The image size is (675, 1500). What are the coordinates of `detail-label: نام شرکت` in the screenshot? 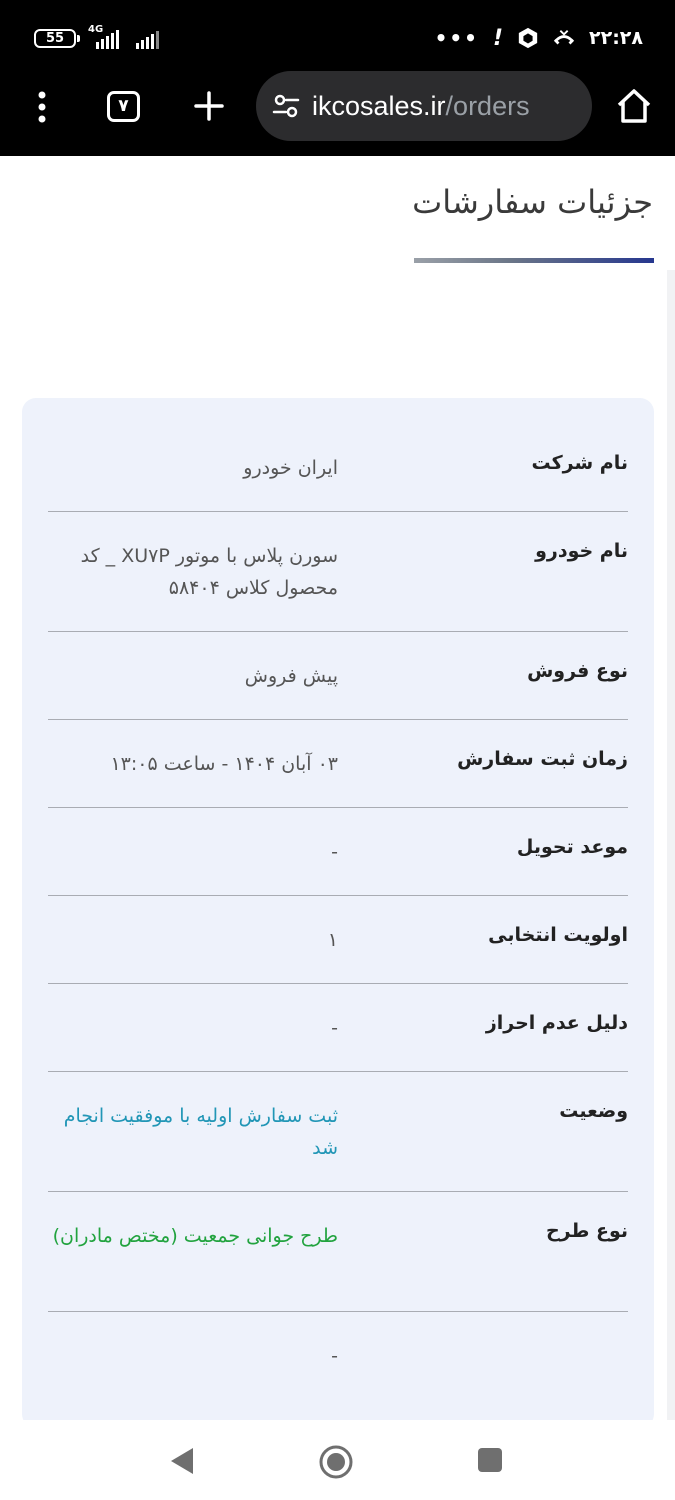 It's located at (579, 463).